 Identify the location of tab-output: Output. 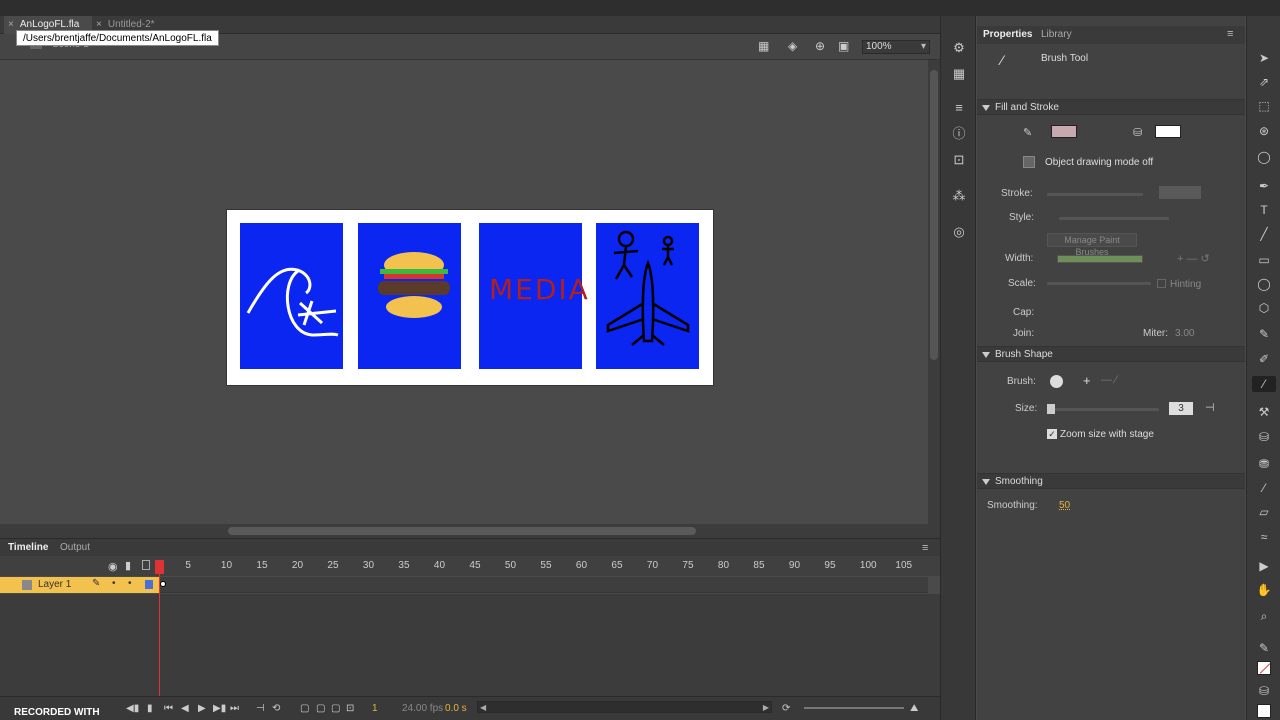
(75, 548).